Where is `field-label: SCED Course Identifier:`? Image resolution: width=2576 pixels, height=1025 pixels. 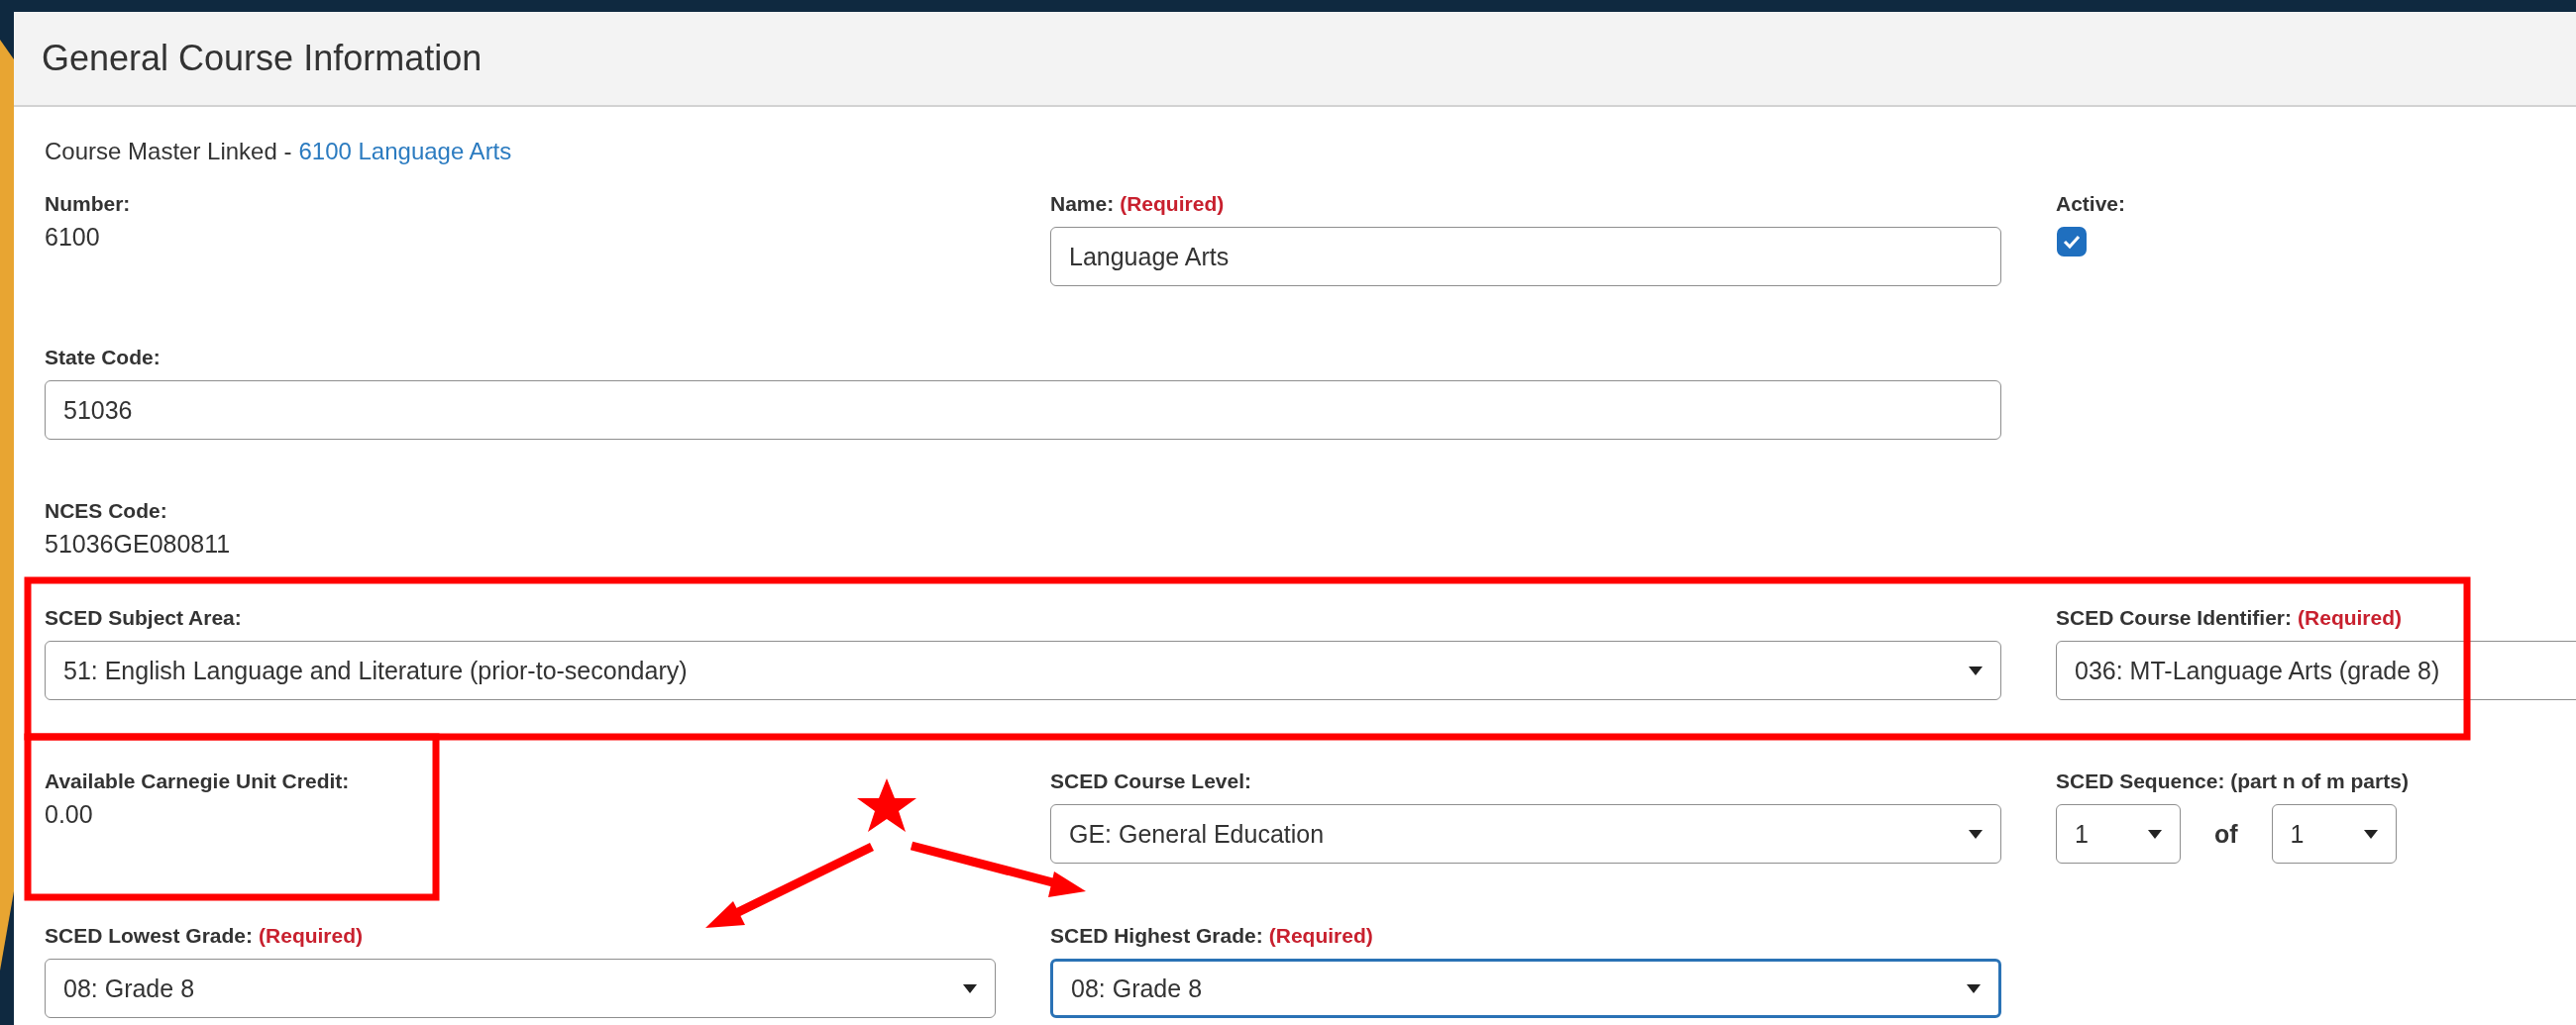
field-label: SCED Course Identifier: is located at coordinates (2174, 618).